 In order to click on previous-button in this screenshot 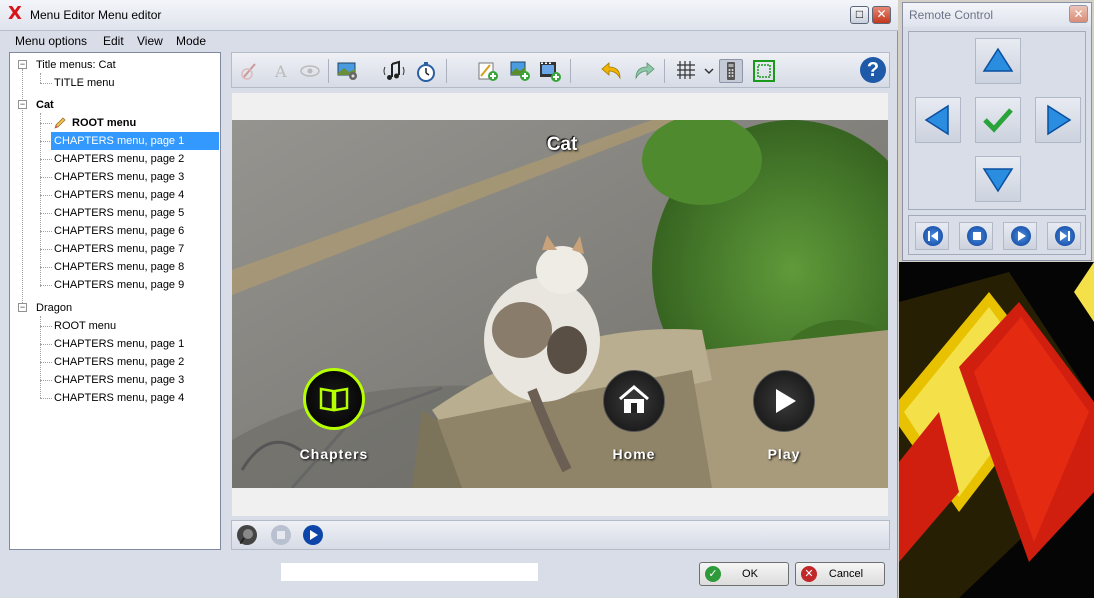, I will do `click(932, 236)`.